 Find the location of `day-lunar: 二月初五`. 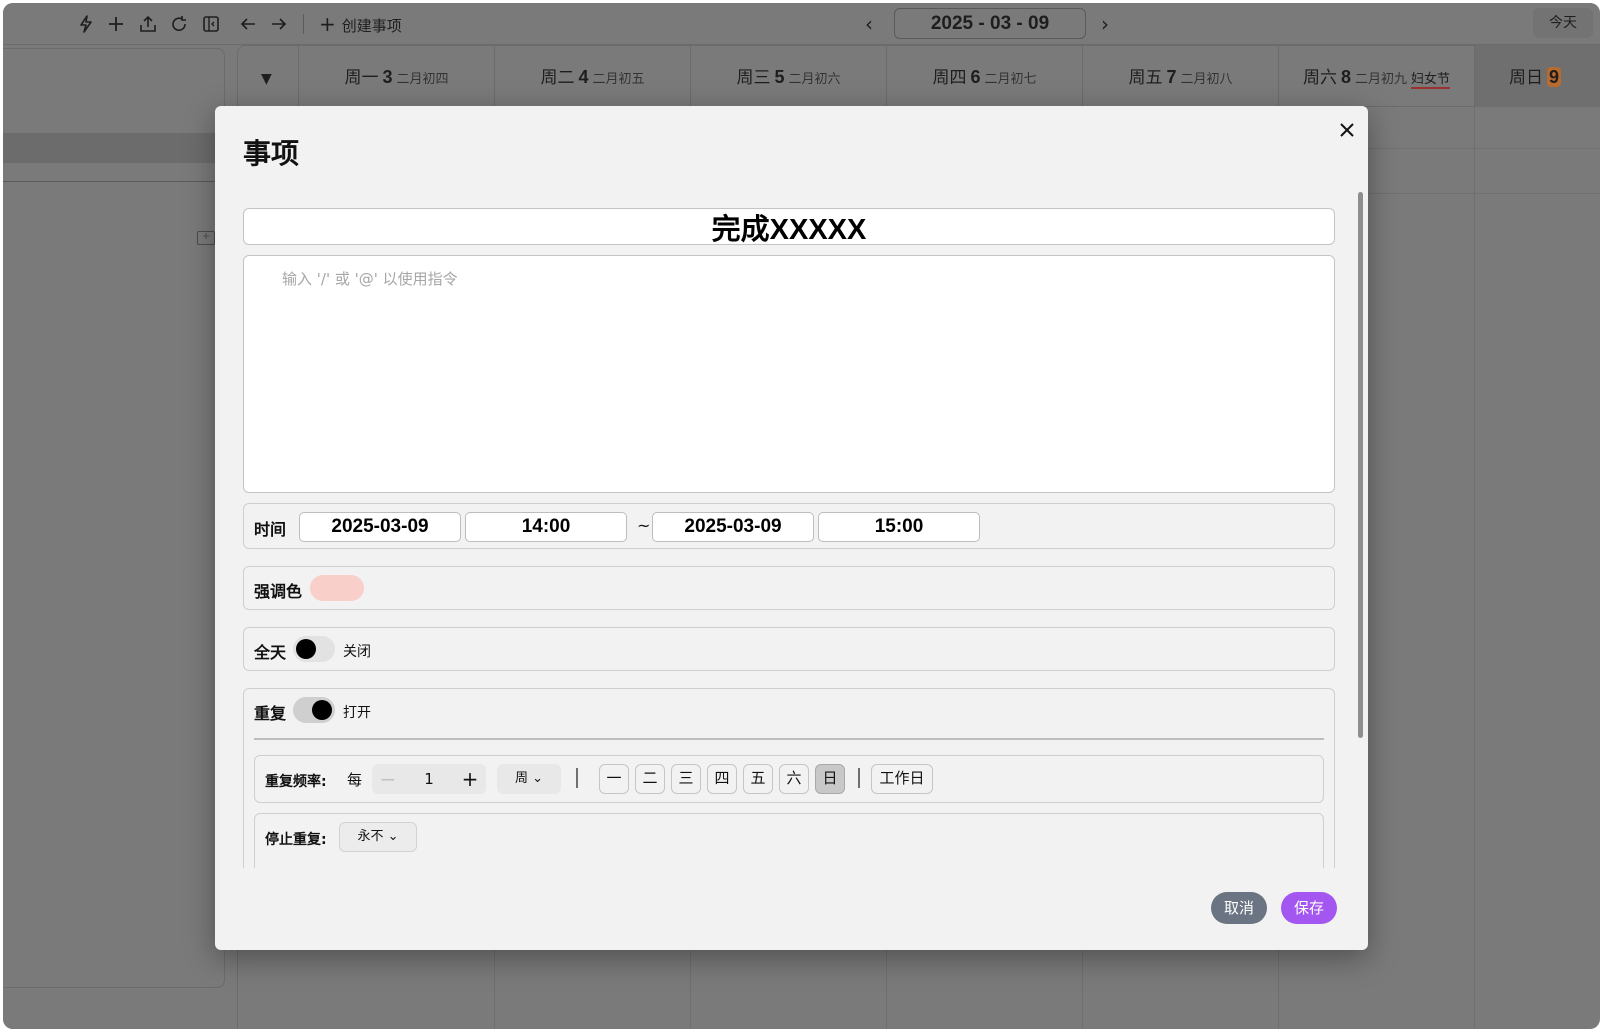

day-lunar: 二月初五 is located at coordinates (618, 79).